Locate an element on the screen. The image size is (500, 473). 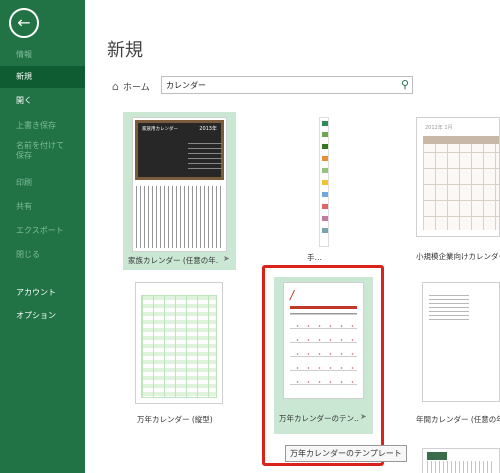
template-perpetual-calendar: / 万年カレンダーのテン… ➤ is located at coordinates (323, 355).